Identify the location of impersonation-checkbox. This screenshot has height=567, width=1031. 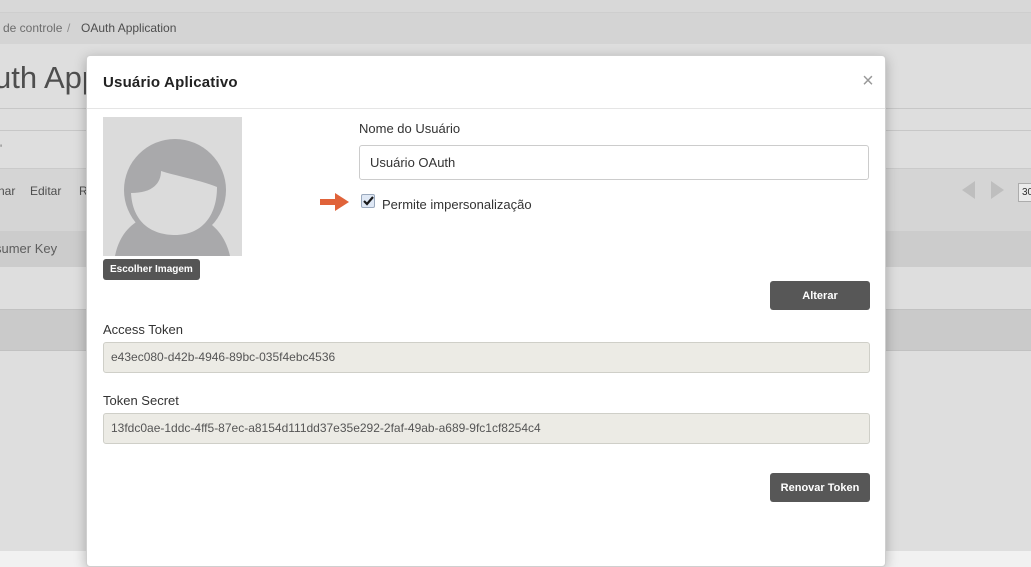
(368, 201).